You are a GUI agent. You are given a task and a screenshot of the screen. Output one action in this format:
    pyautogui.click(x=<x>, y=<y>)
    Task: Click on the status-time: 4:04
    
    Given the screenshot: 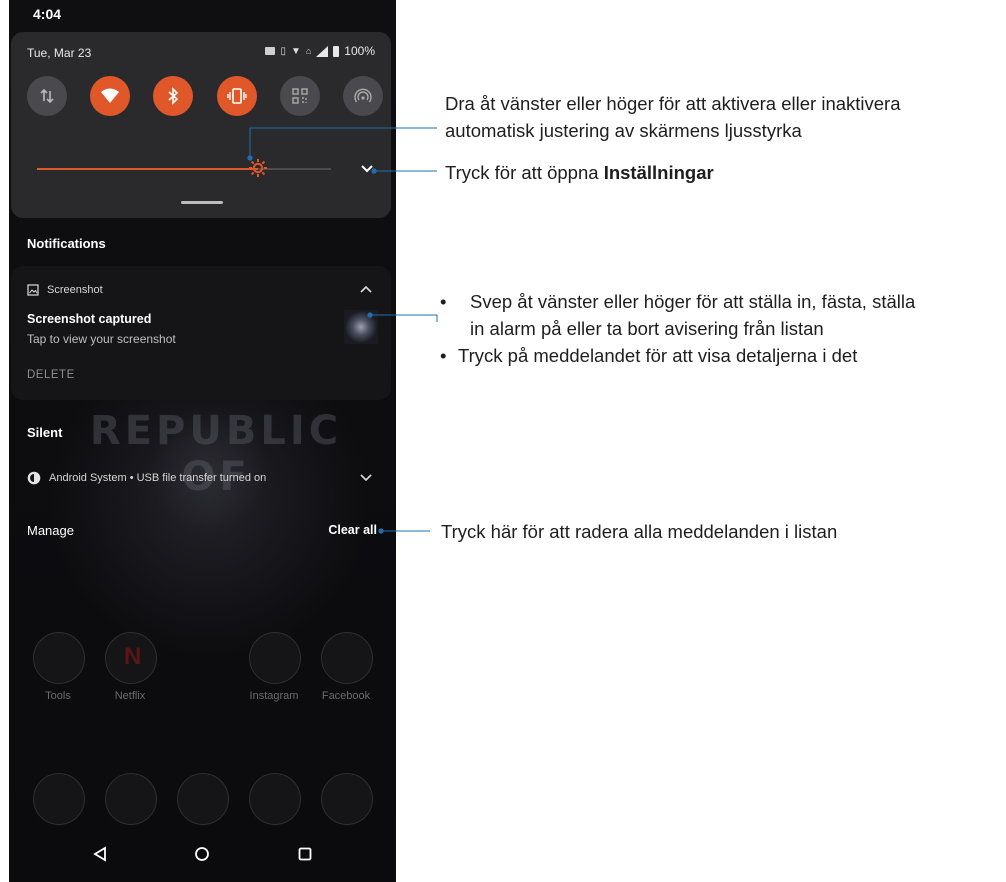 What is the action you would take?
    pyautogui.click(x=47, y=14)
    